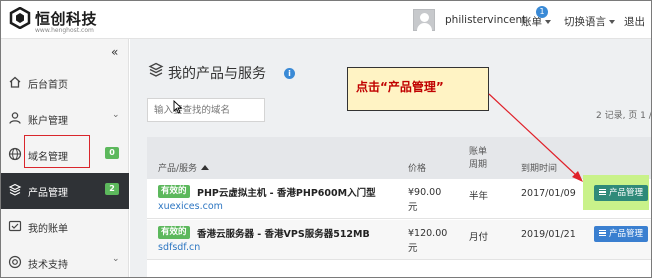 The width and height of the screenshot is (652, 278). What do you see at coordinates (57, 151) in the screenshot?
I see `annotation-box` at bounding box center [57, 151].